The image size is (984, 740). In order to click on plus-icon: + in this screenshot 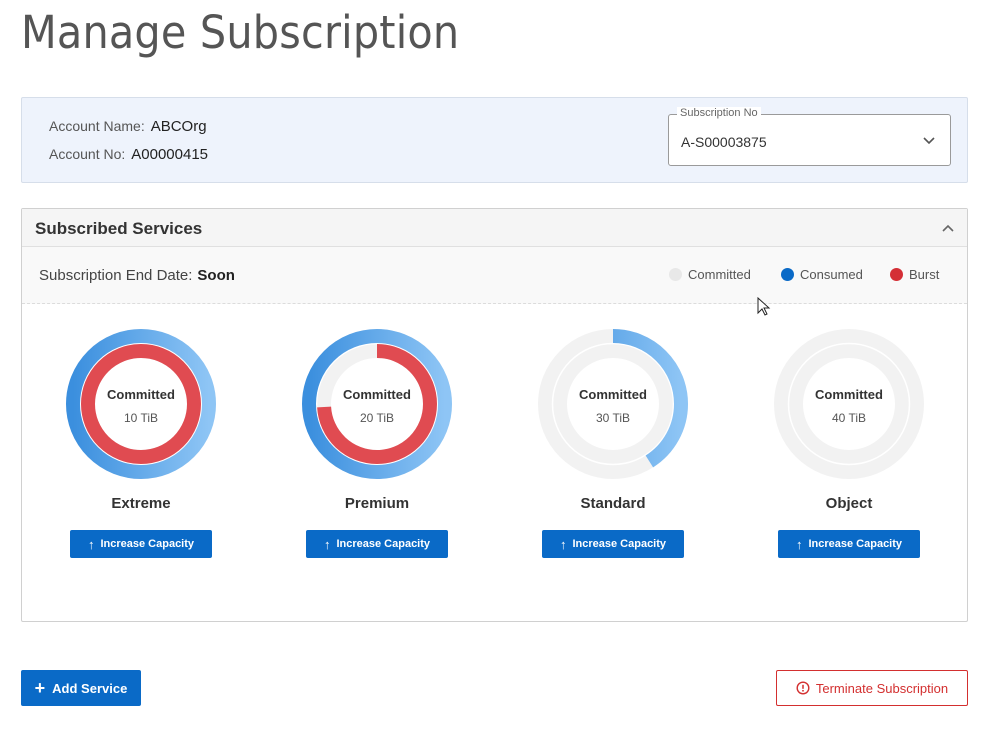, I will do `click(40, 688)`.